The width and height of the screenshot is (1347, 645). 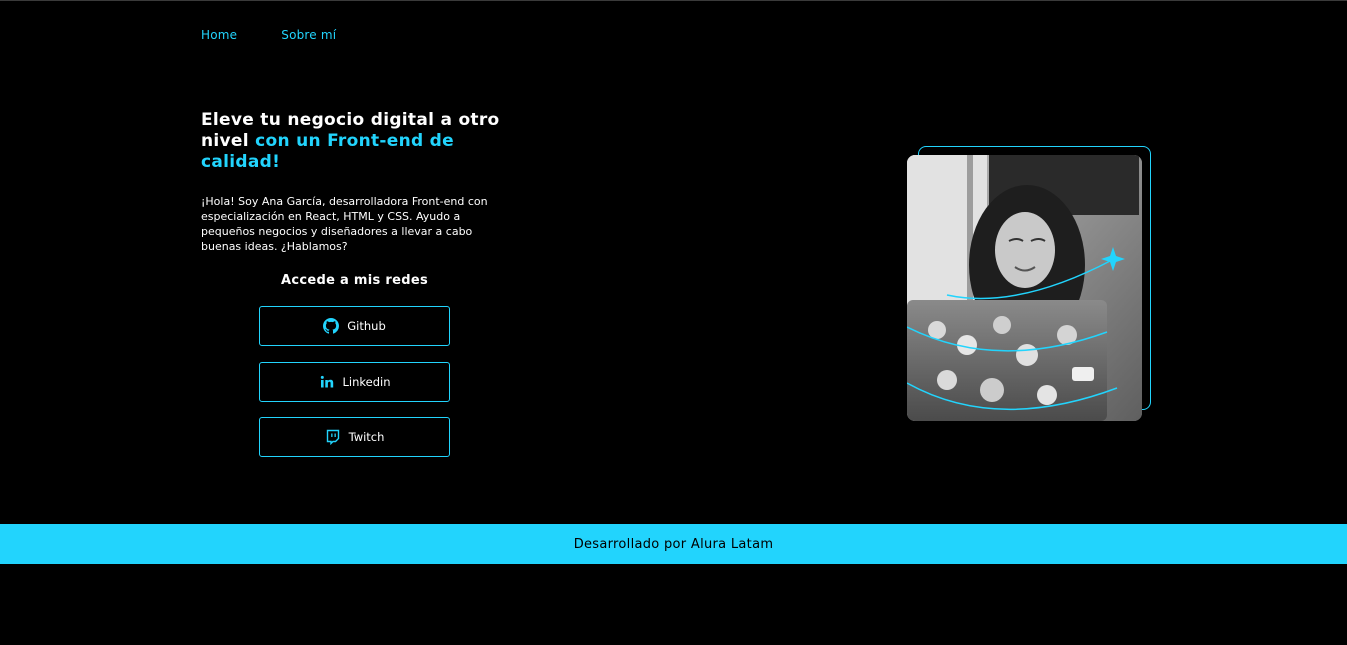 I want to click on github-icon, so click(x=331, y=326).